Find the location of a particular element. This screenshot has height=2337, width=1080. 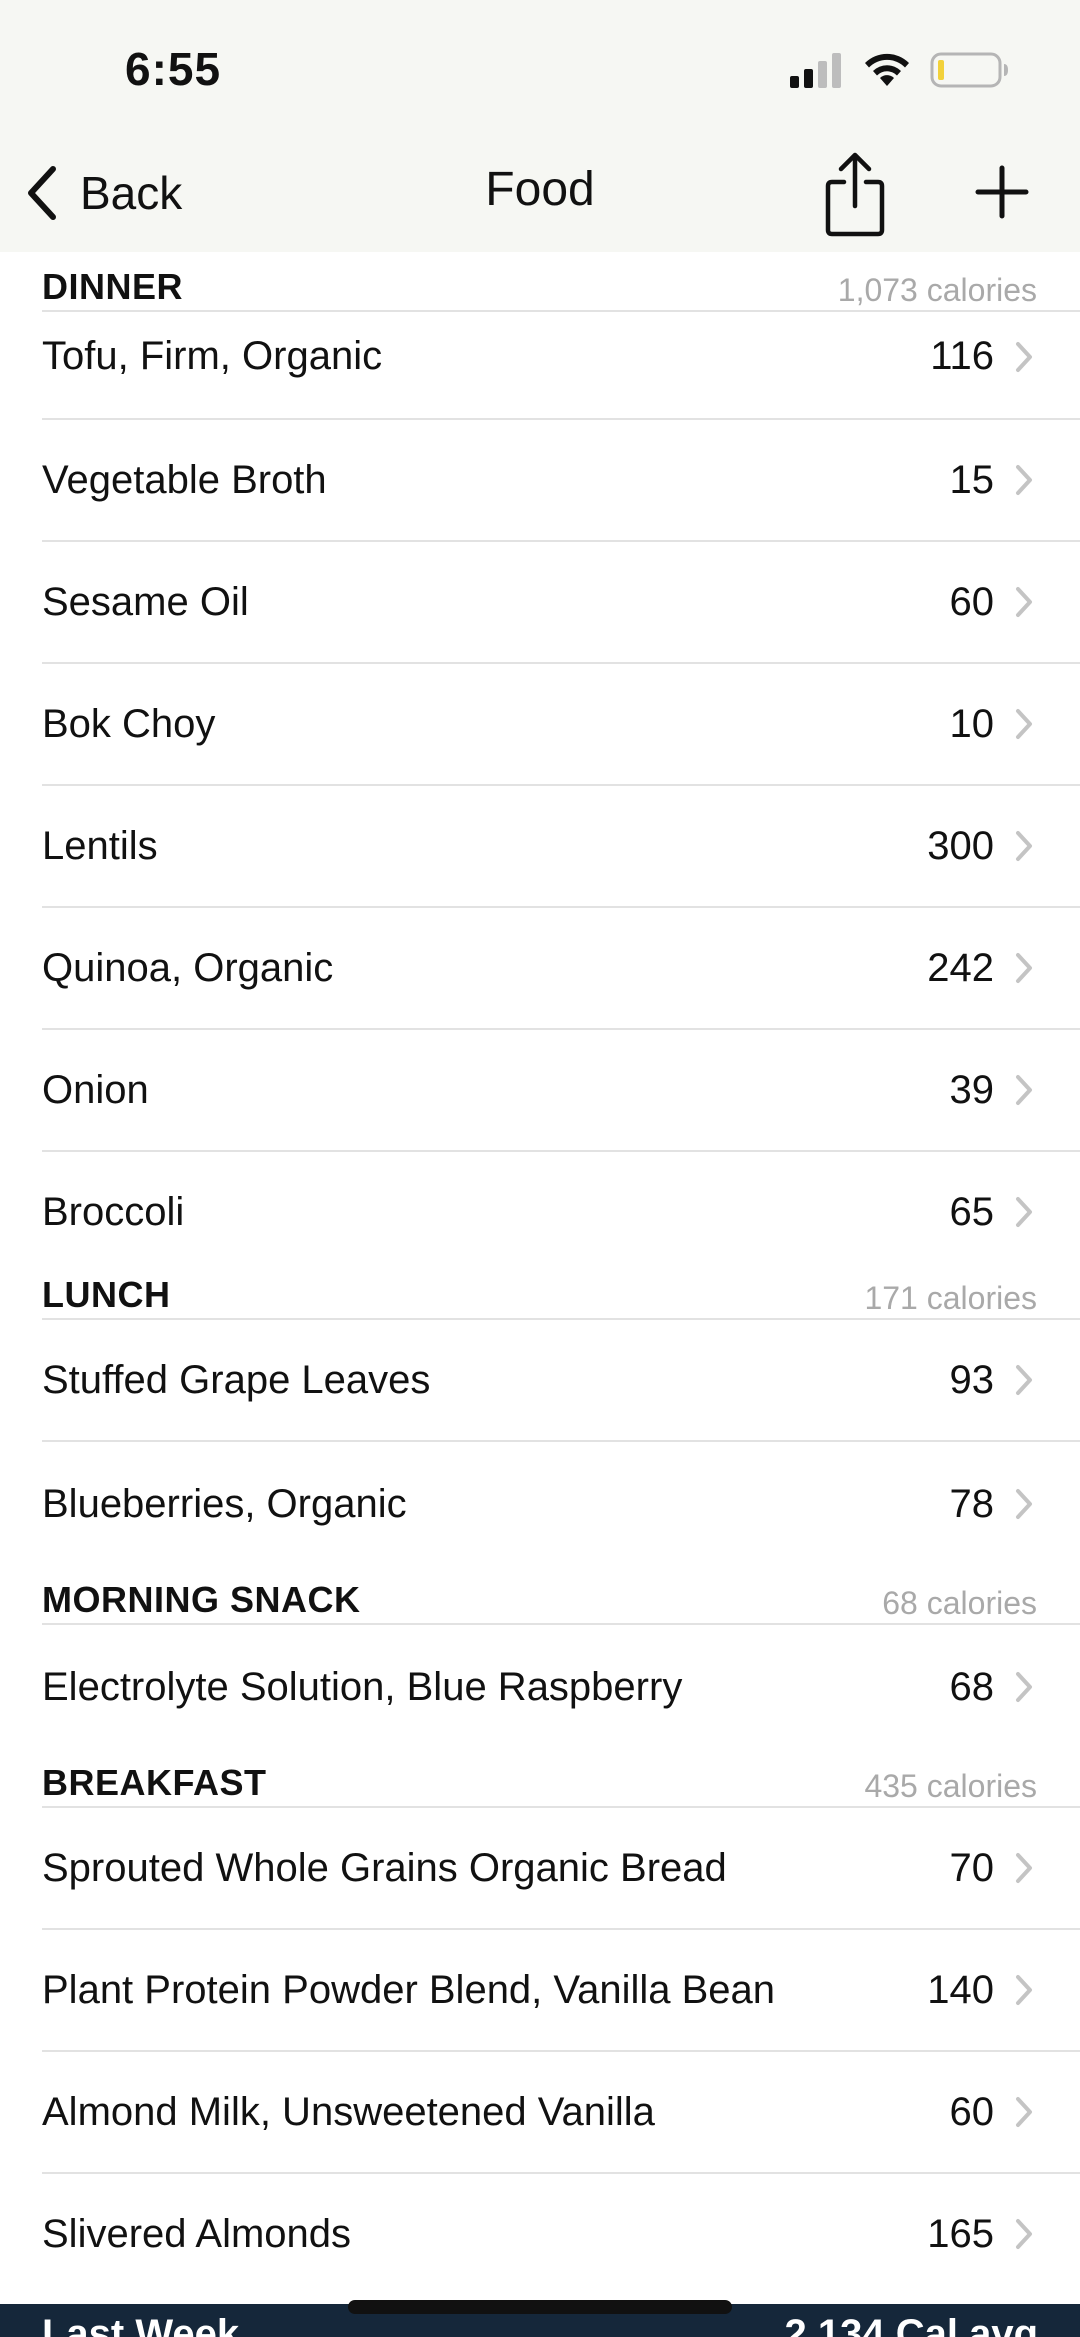

list-item: Quinoa, Organic 242 is located at coordinates (561, 969).